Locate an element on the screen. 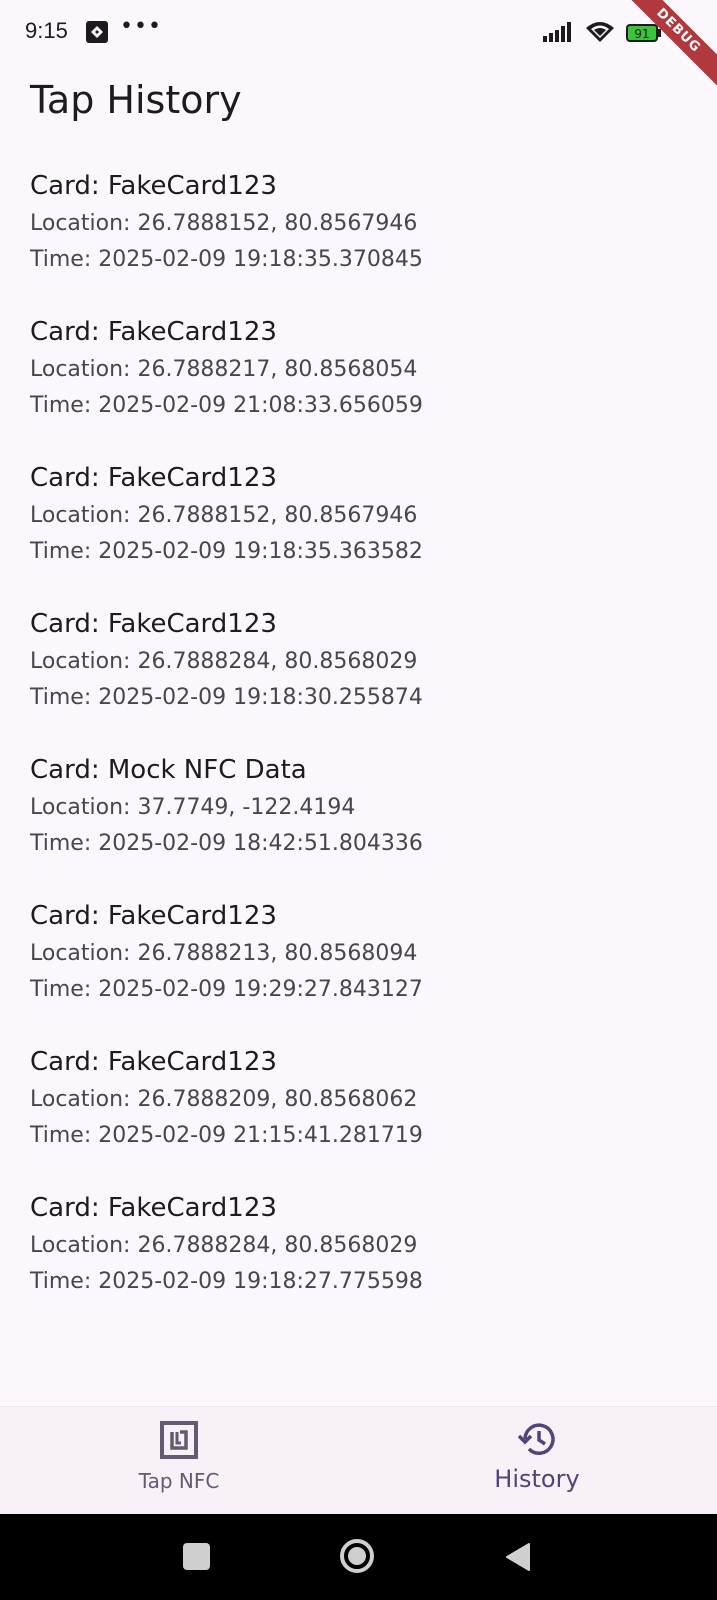 The width and height of the screenshot is (717, 1600). more-notifications-icon: ••• is located at coordinates (141, 26).